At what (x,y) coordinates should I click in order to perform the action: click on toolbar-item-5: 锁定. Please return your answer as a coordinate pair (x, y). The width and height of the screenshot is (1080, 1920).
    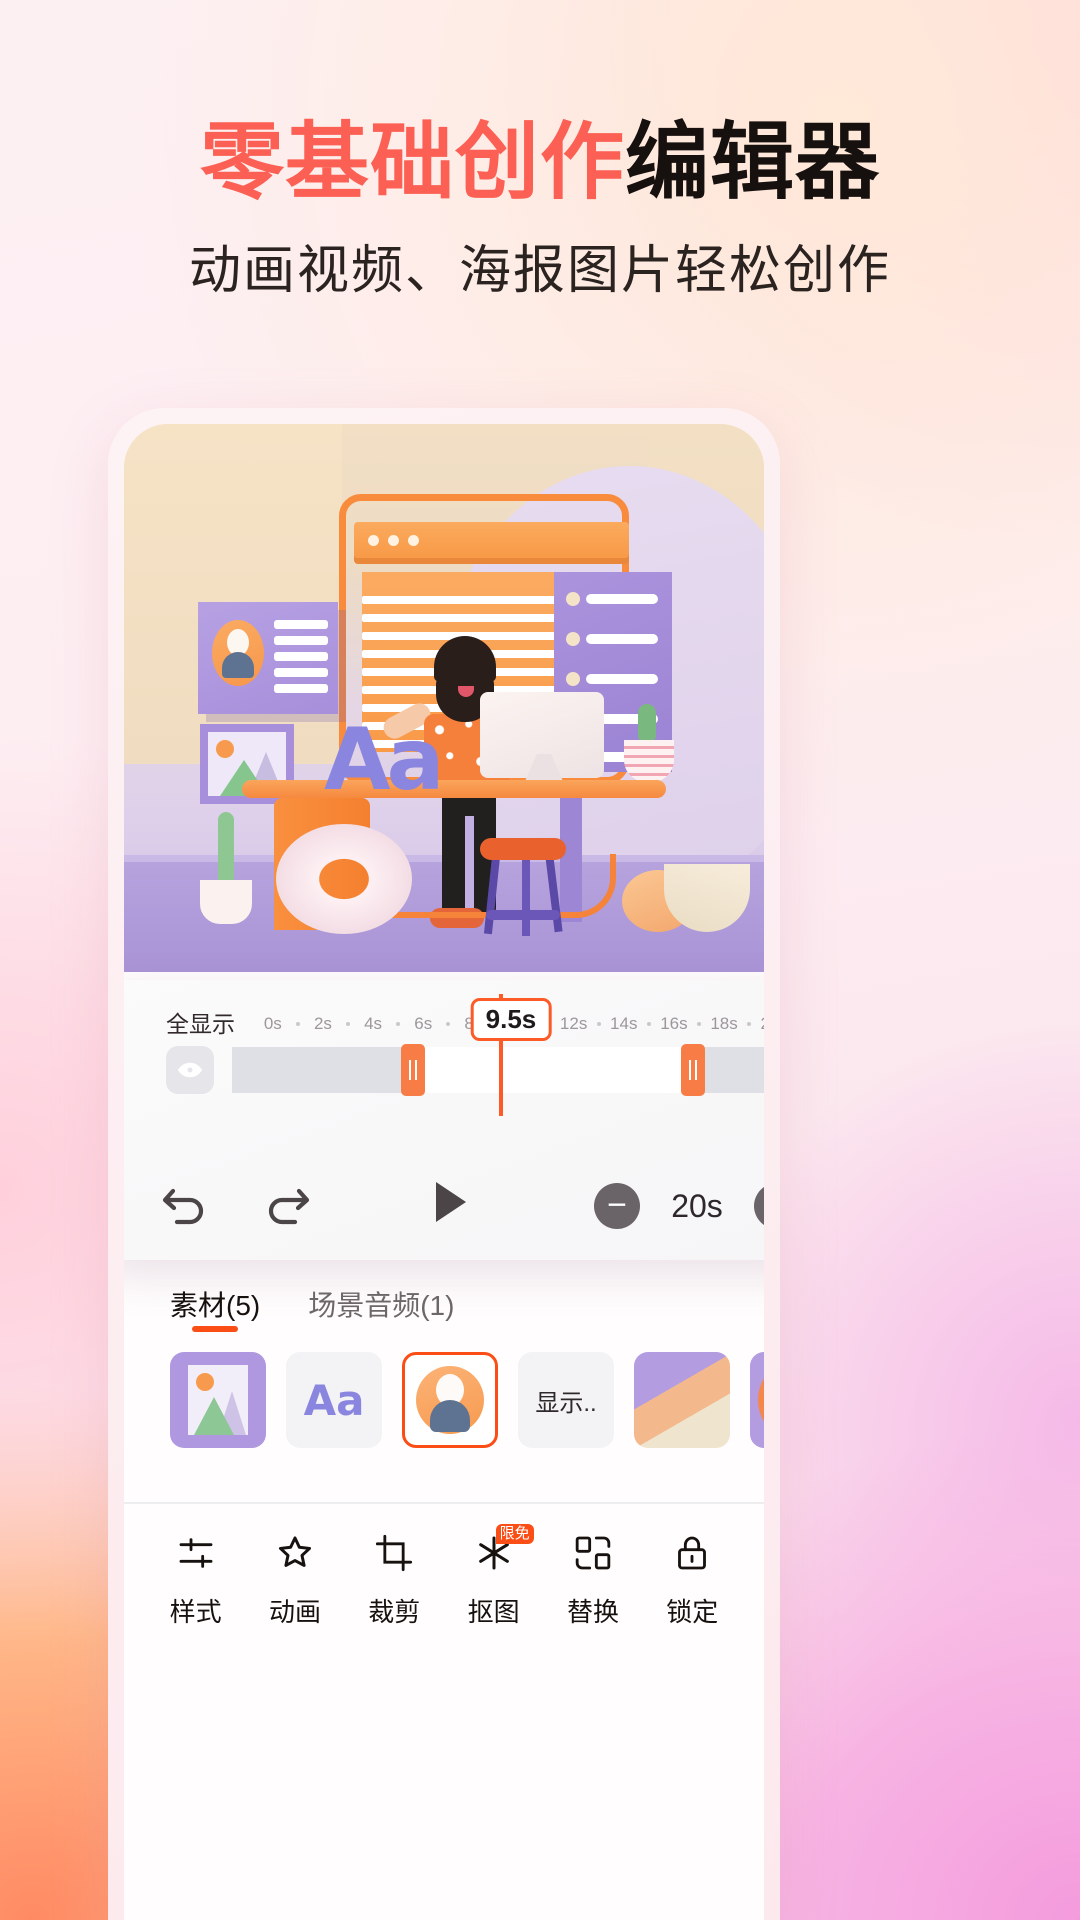
    Looking at the image, I should click on (692, 1578).